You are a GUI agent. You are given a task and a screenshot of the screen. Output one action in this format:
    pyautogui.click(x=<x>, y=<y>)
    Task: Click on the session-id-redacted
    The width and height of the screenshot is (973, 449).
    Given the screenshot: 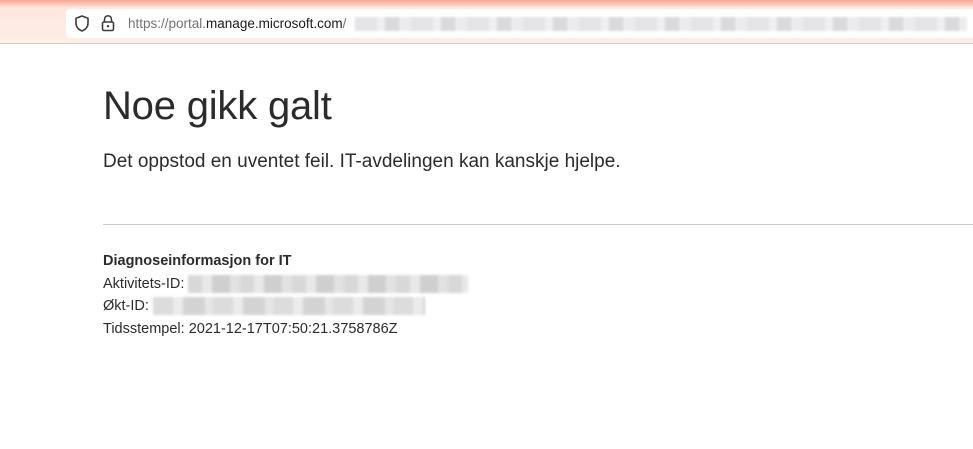 What is the action you would take?
    pyautogui.click(x=288, y=306)
    